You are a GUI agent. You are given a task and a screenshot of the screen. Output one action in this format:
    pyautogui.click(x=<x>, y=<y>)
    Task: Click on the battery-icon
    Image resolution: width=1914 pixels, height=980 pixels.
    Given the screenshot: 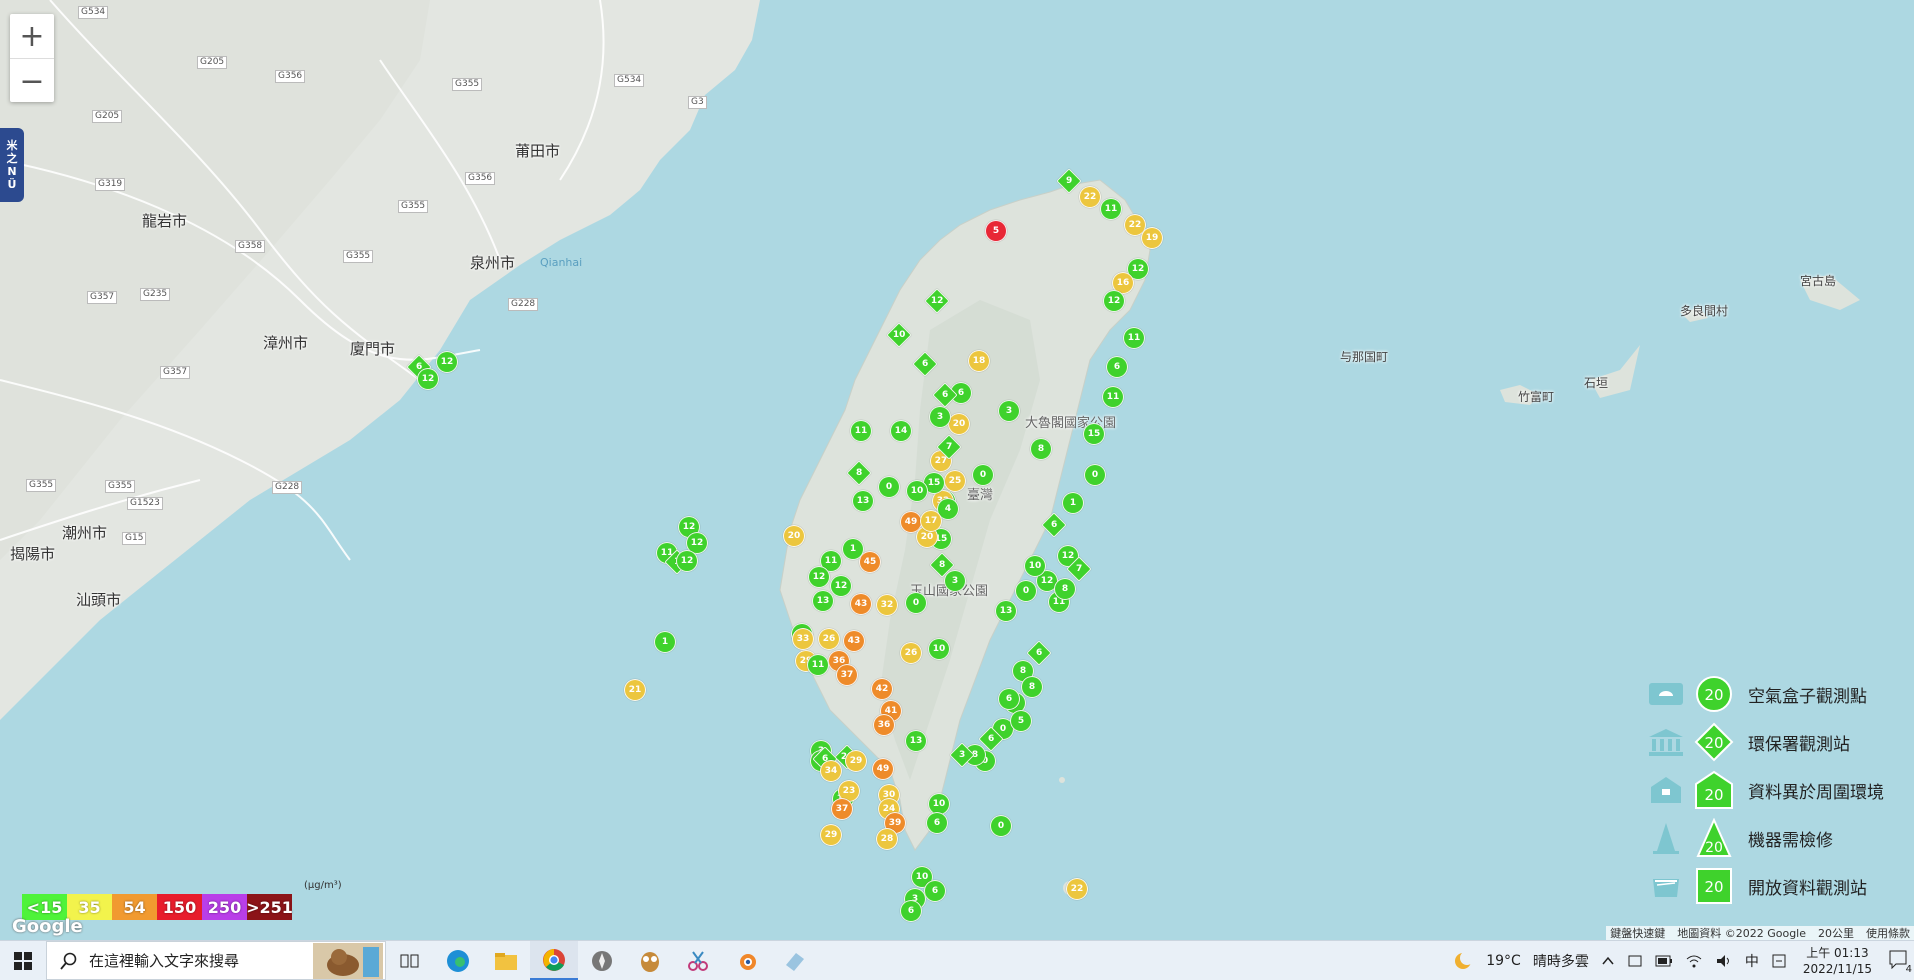 What is the action you would take?
    pyautogui.click(x=1664, y=961)
    